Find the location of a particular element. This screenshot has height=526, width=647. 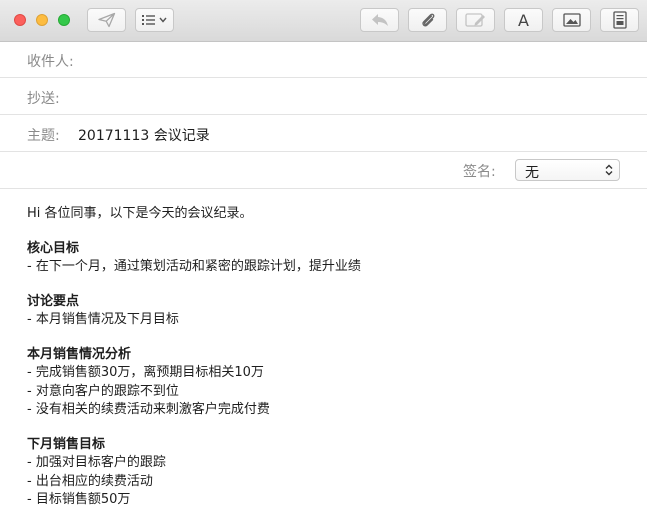

signature-selected-value: 无 is located at coordinates (532, 173).